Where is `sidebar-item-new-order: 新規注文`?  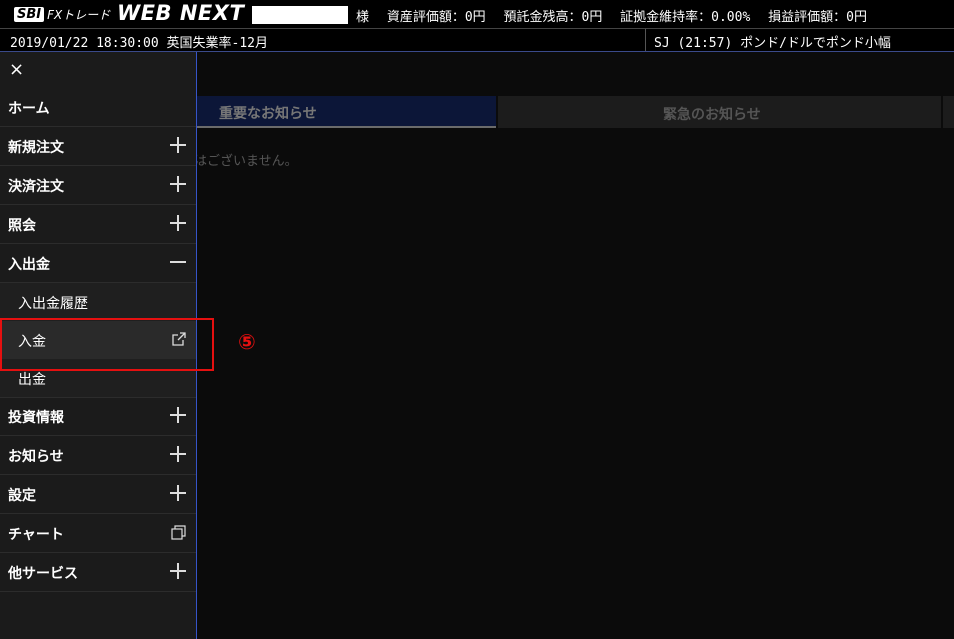
sidebar-item-new-order: 新規注文 is located at coordinates (98, 146).